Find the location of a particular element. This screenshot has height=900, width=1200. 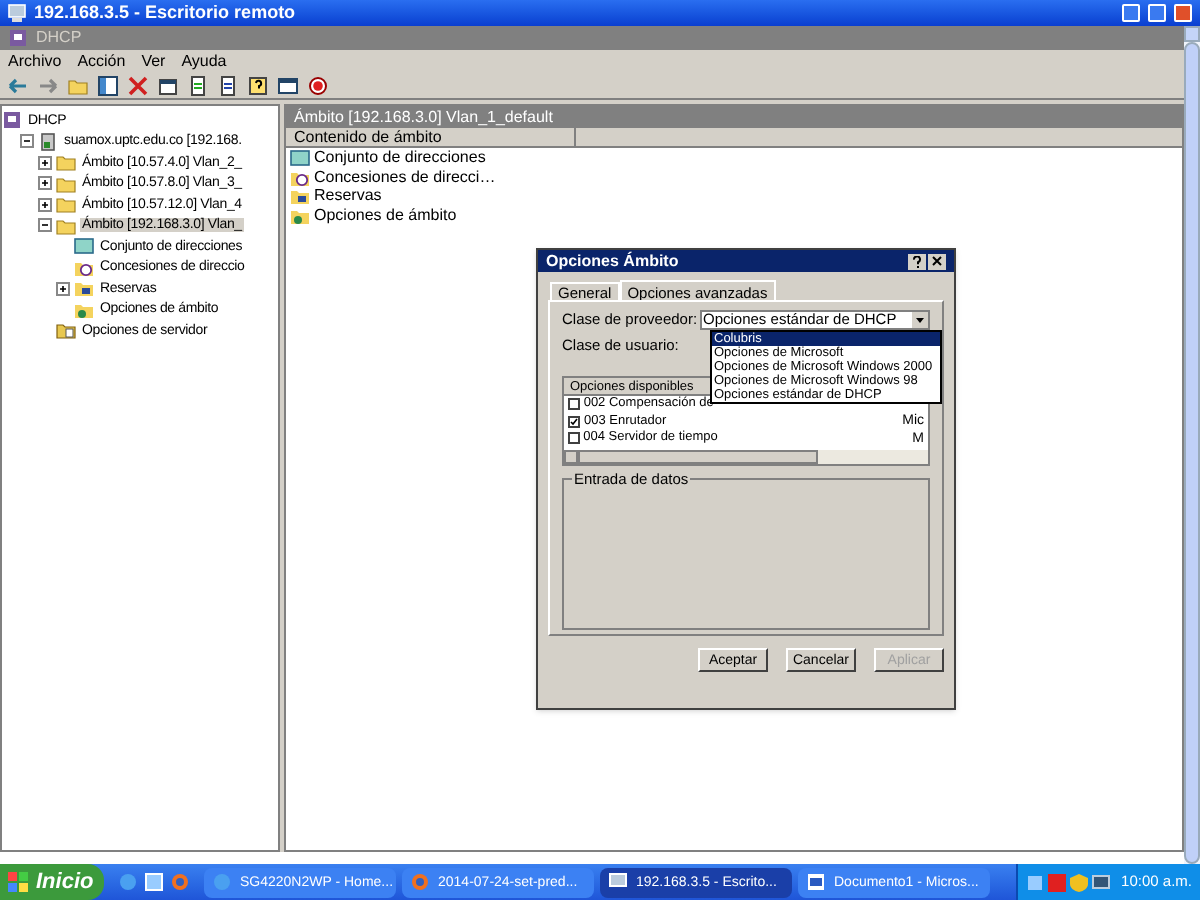

folder-document-icon is located at coordinates (66, 330).